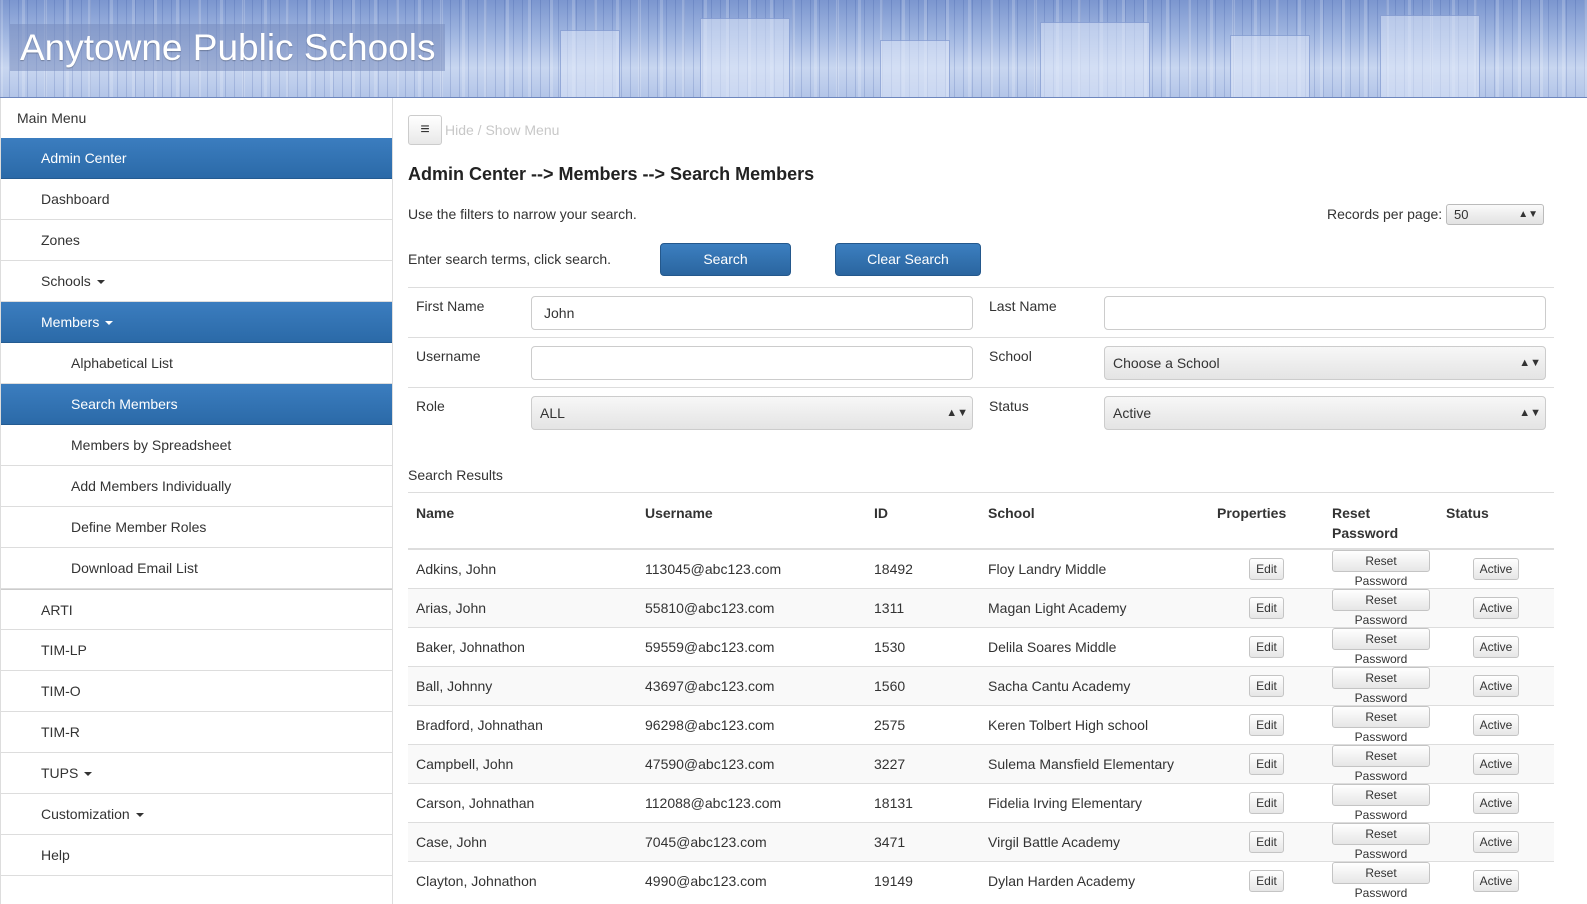 Image resolution: width=1587 pixels, height=904 pixels. I want to click on member-name: Campbell, John, so click(465, 763).